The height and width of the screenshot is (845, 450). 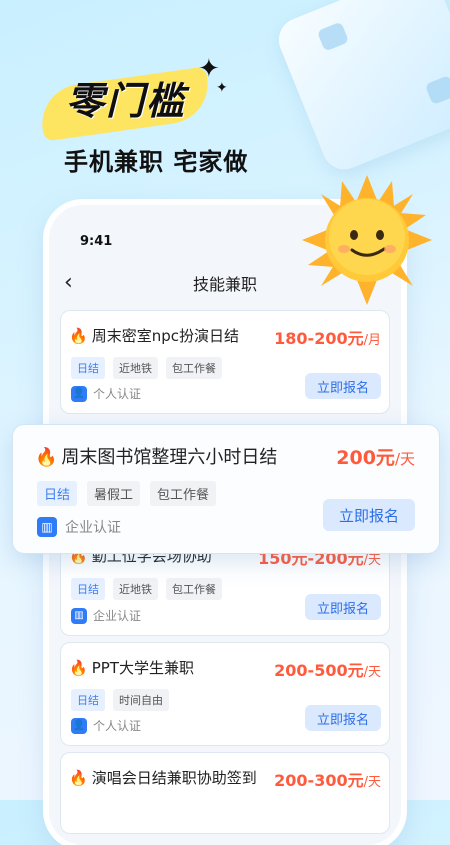 I want to click on job-salary-row: 200-300元/天, so click(x=327, y=779).